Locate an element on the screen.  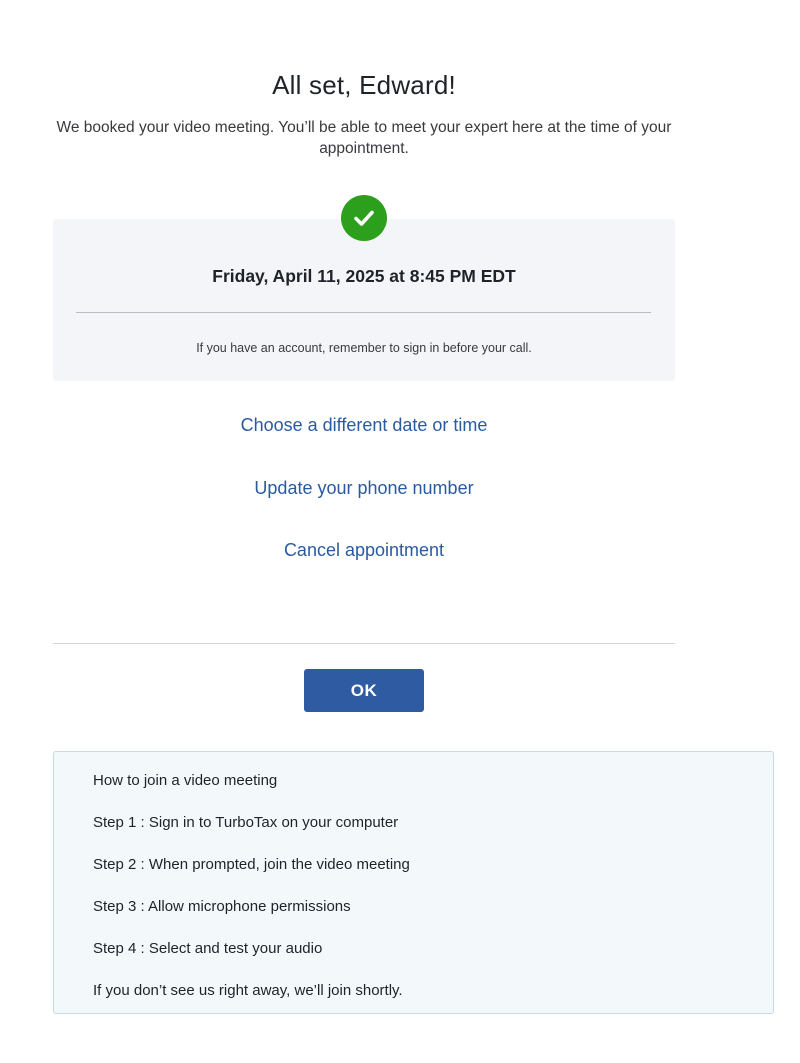
checkmark-icon is located at coordinates (364, 218).